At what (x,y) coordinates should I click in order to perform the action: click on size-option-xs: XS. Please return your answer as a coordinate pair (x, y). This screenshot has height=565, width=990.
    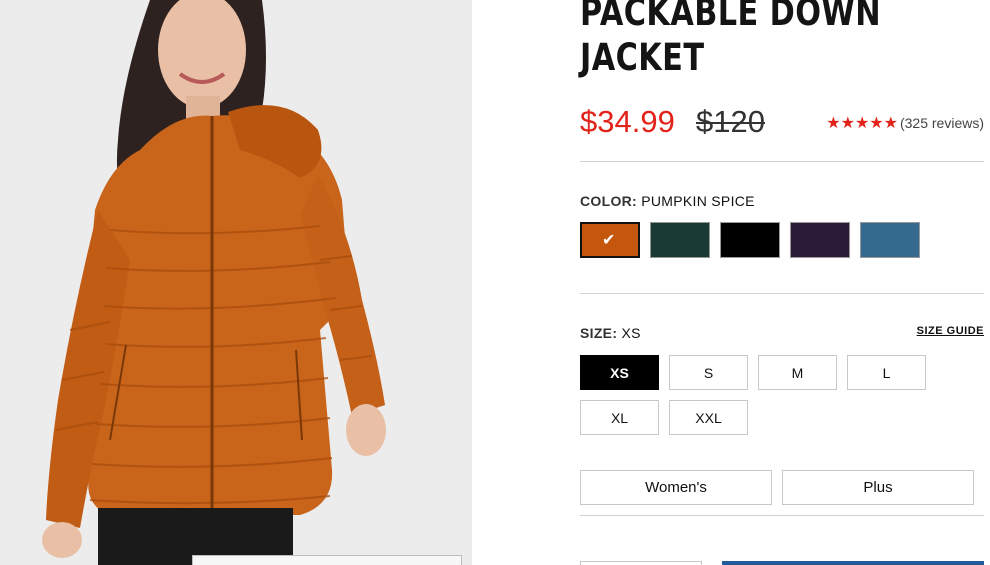
    Looking at the image, I should click on (619, 372).